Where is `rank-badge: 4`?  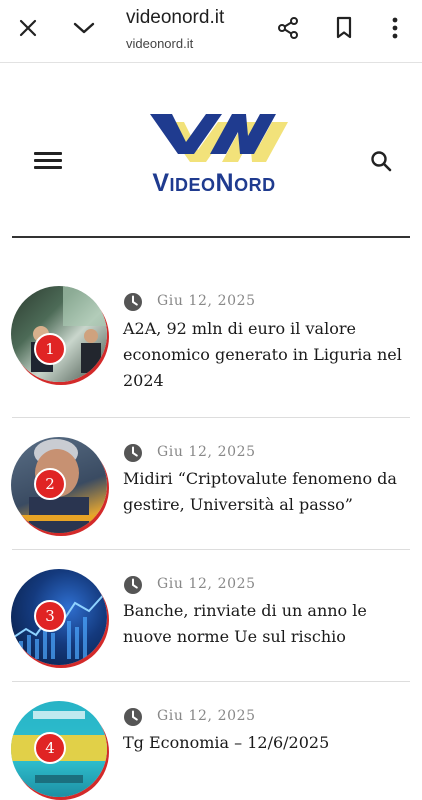 rank-badge: 4 is located at coordinates (50, 748).